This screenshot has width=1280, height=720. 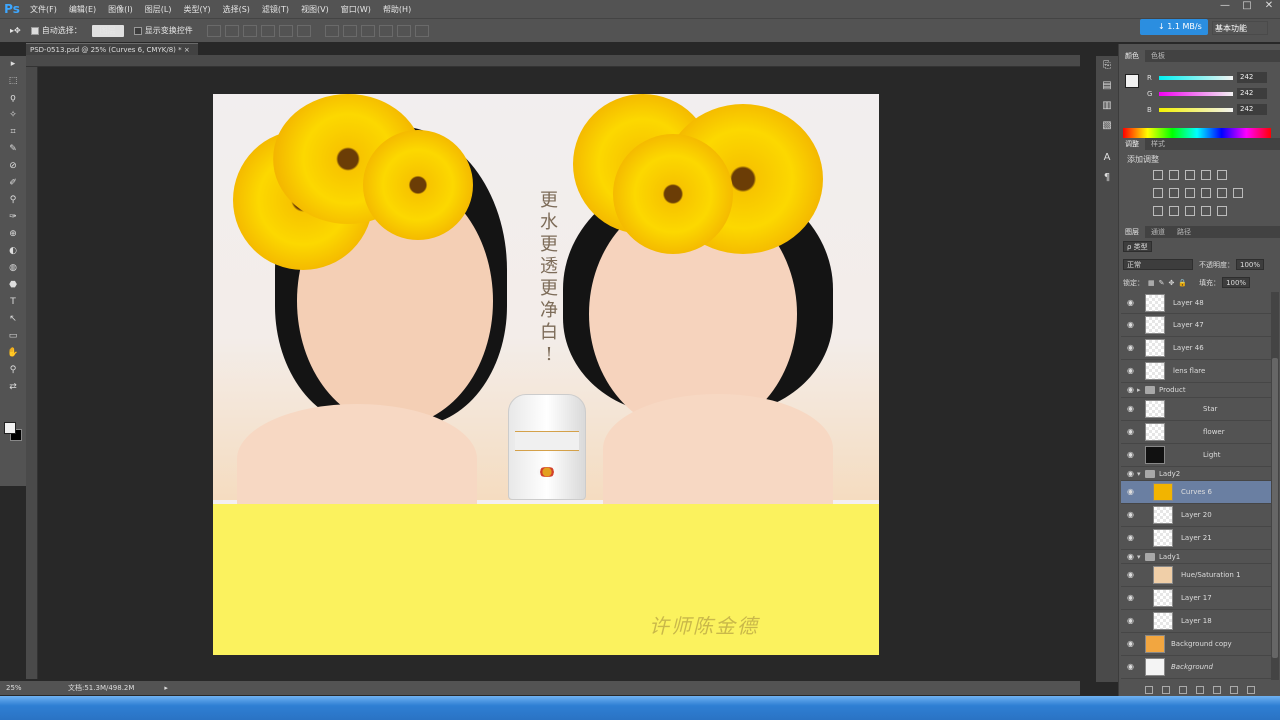 What do you see at coordinates (1158, 175) in the screenshot?
I see `brightness-icon` at bounding box center [1158, 175].